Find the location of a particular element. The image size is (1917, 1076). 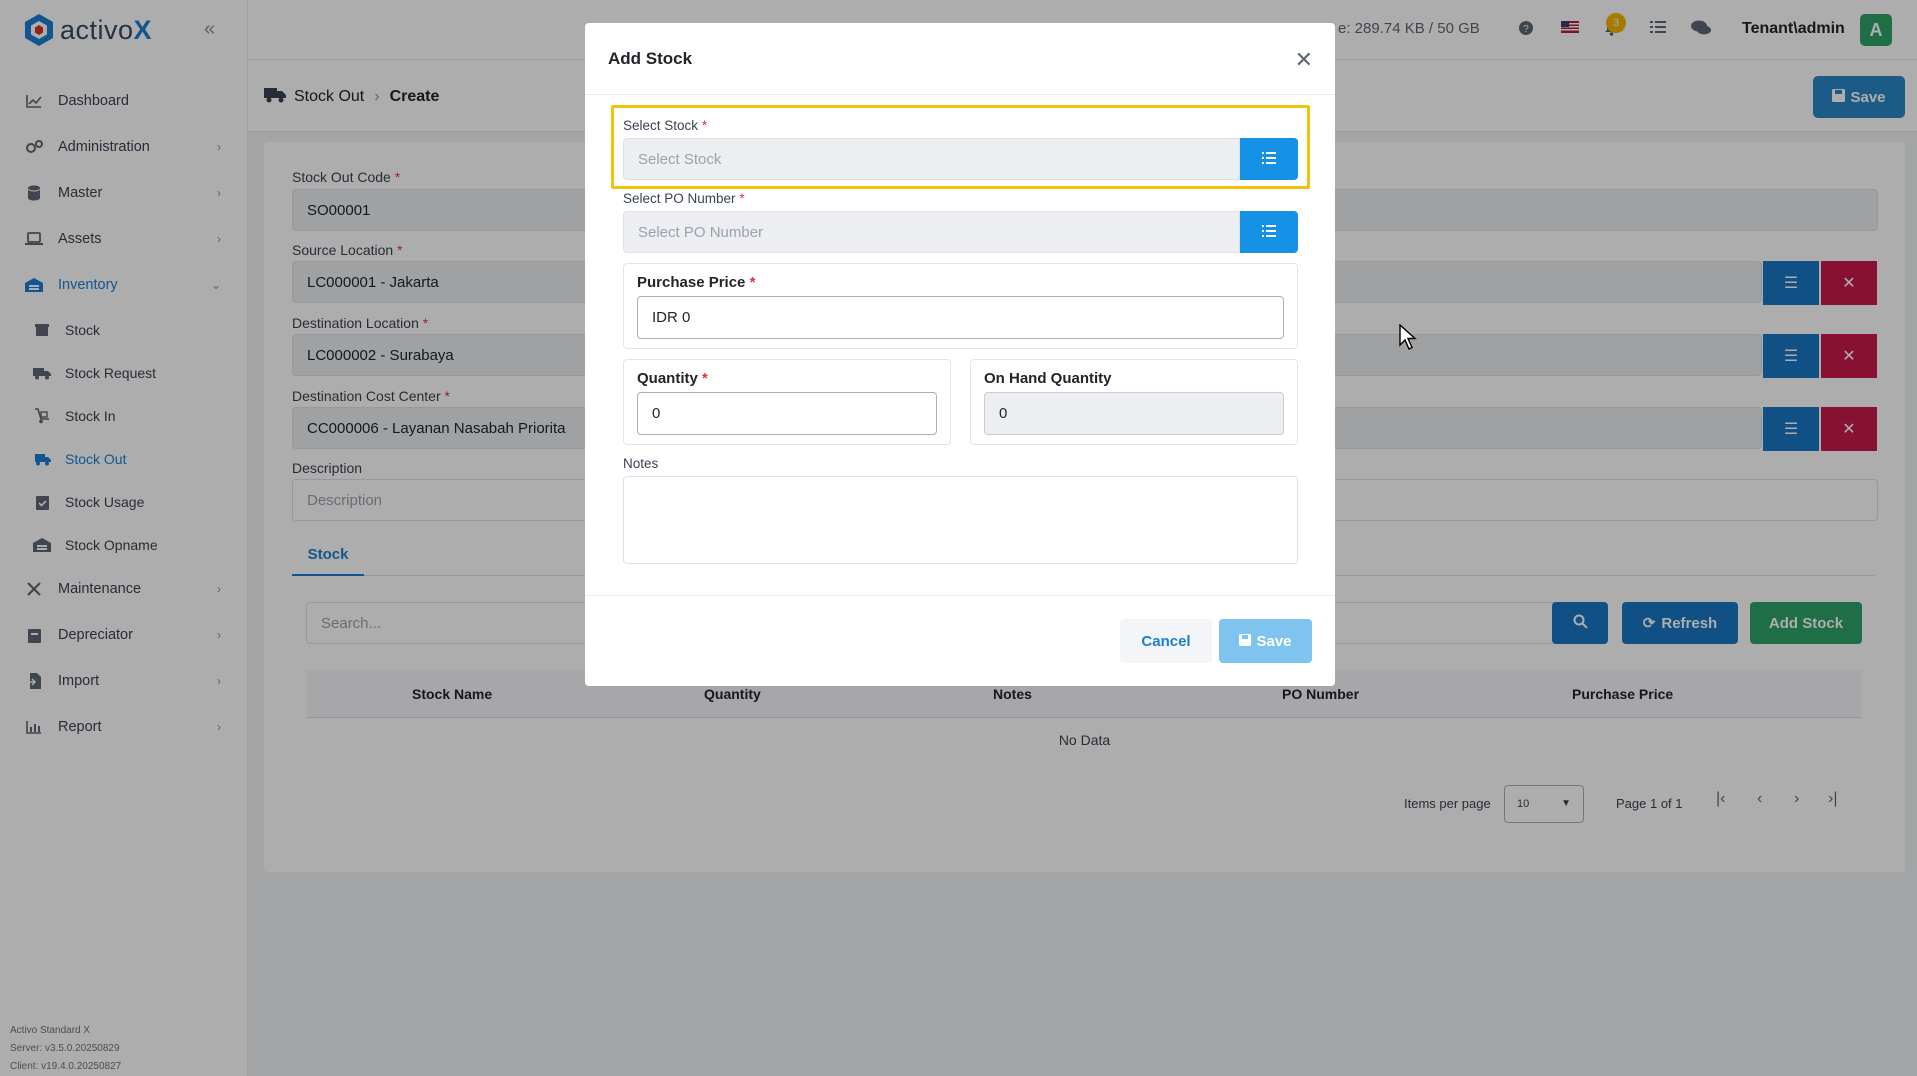

modal-save-button: Save is located at coordinates (1265, 641).